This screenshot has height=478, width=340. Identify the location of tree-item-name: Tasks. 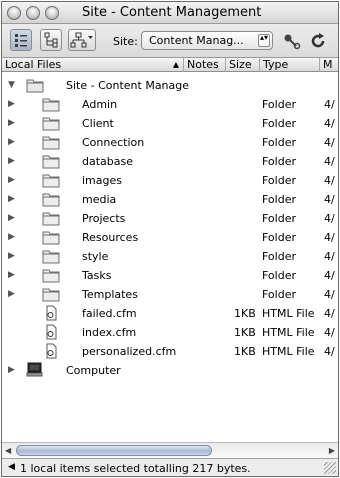
(97, 275).